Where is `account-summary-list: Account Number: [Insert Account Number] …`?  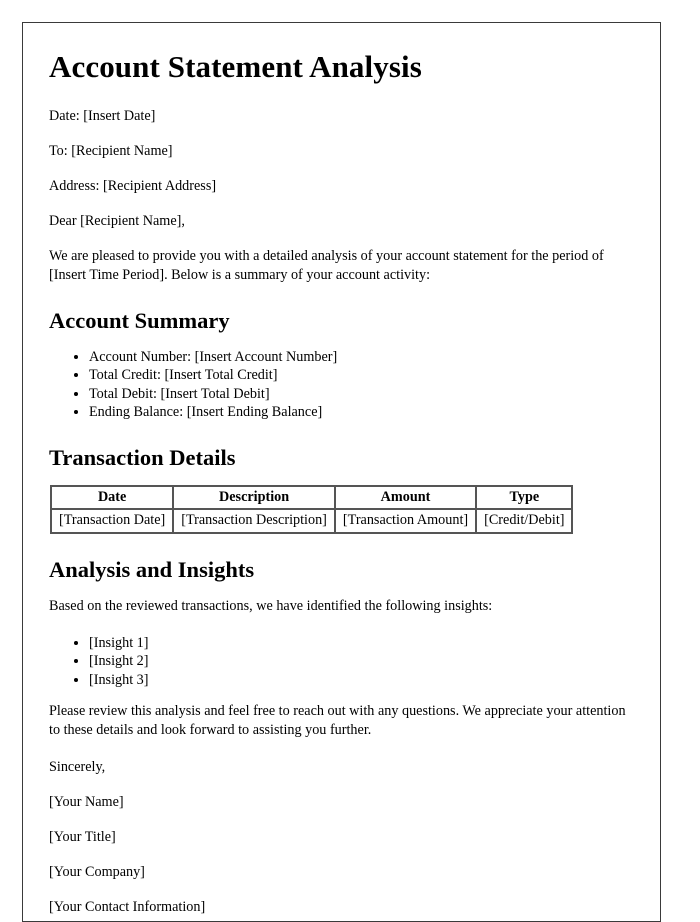 account-summary-list: Account Number: [Insert Account Number] … is located at coordinates (341, 385).